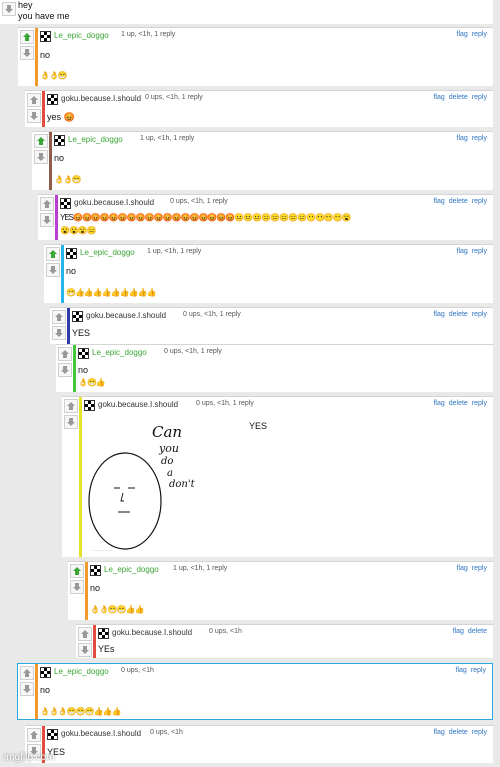 The image size is (500, 767). What do you see at coordinates (78, 230) in the screenshot?
I see `comment-emoji: 😮😮😮😑` at bounding box center [78, 230].